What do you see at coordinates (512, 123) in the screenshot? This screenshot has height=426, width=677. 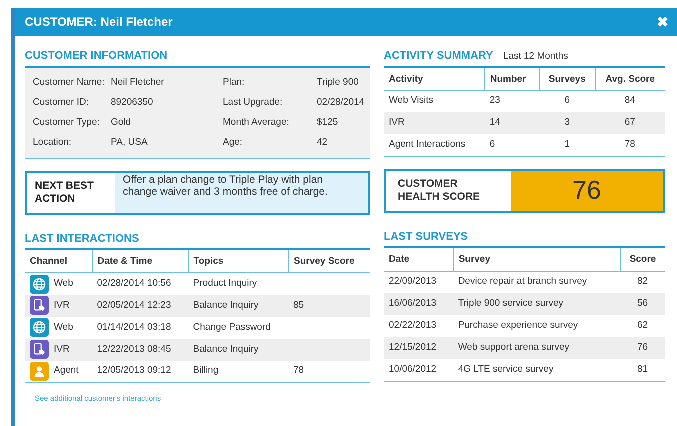 I see `table-cell: 14` at bounding box center [512, 123].